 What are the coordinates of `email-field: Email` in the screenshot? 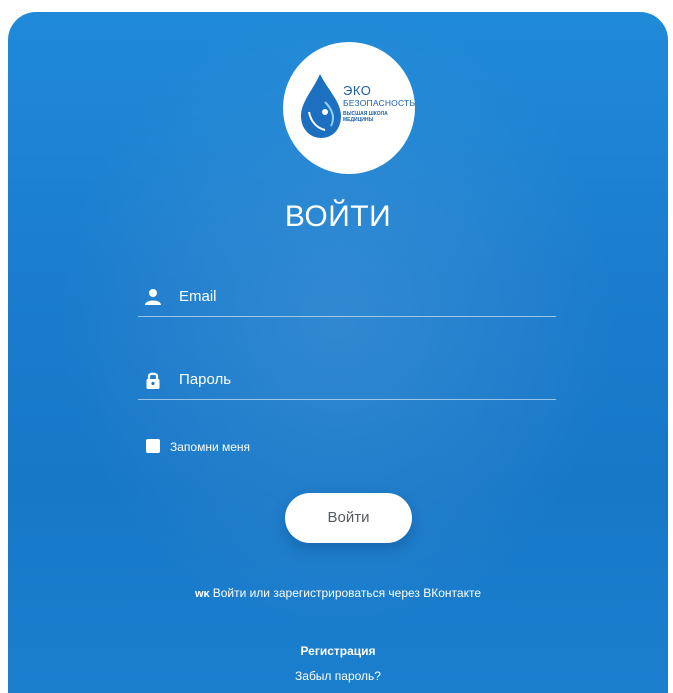 It's located at (347, 298).